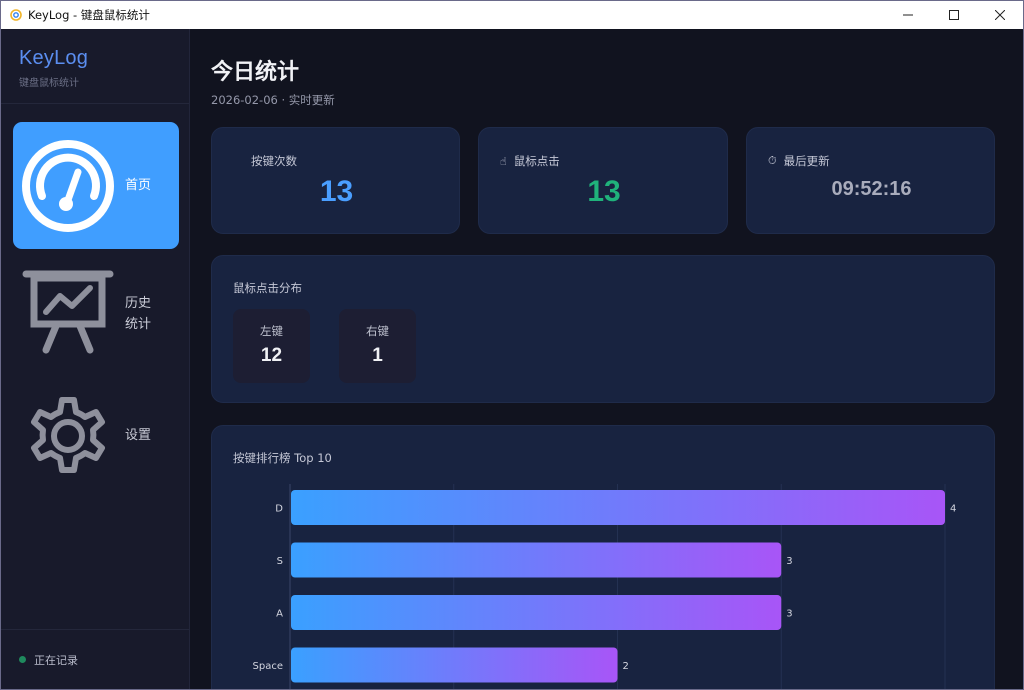 This screenshot has width=1024, height=690. I want to click on right-click-value: 1, so click(377, 355).